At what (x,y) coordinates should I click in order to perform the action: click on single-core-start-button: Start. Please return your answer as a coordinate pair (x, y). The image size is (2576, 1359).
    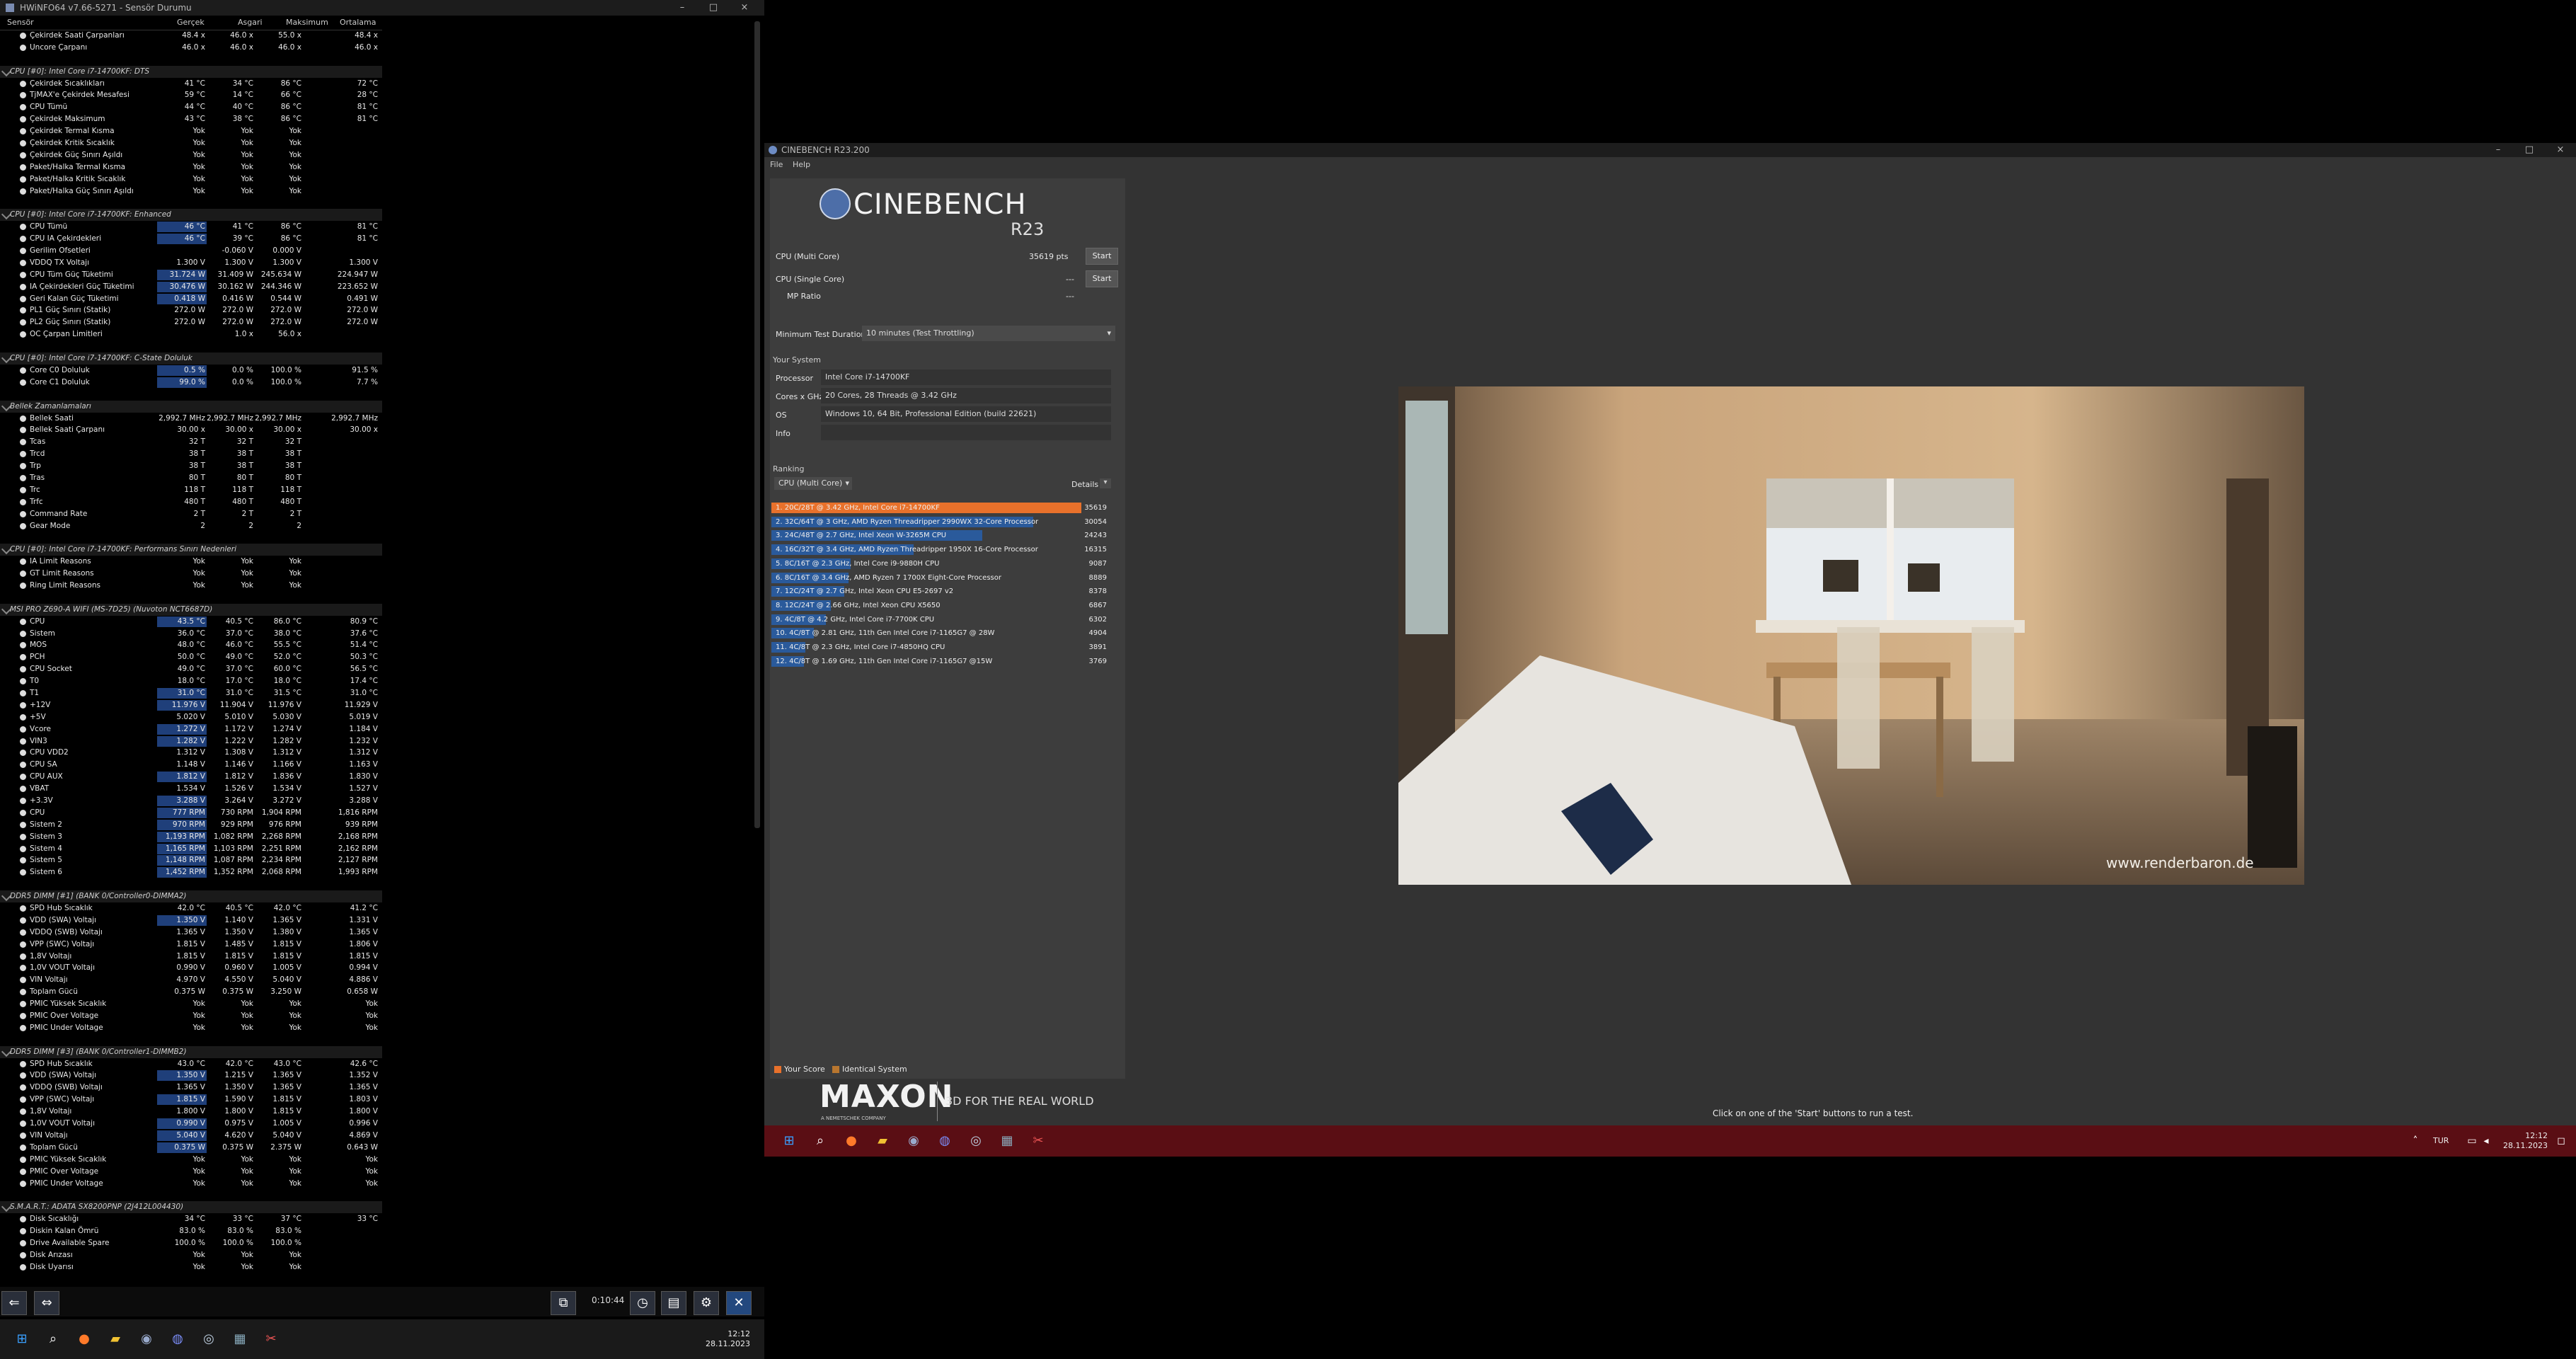
    Looking at the image, I should click on (1102, 278).